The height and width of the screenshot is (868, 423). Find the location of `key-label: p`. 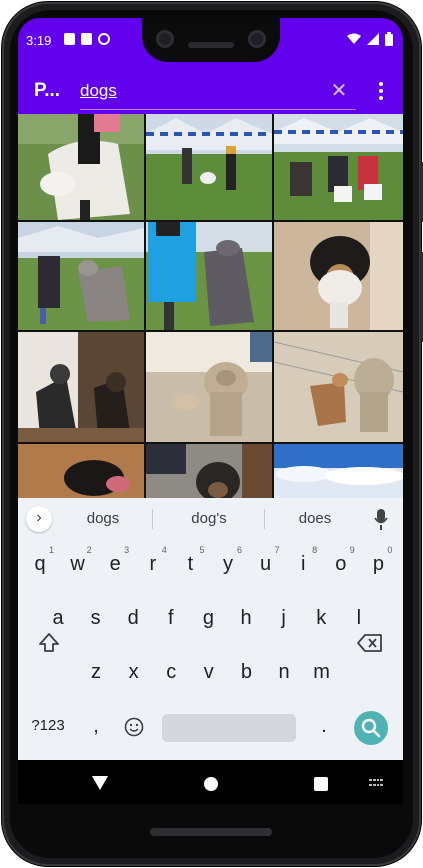

key-label: p is located at coordinates (378, 564).